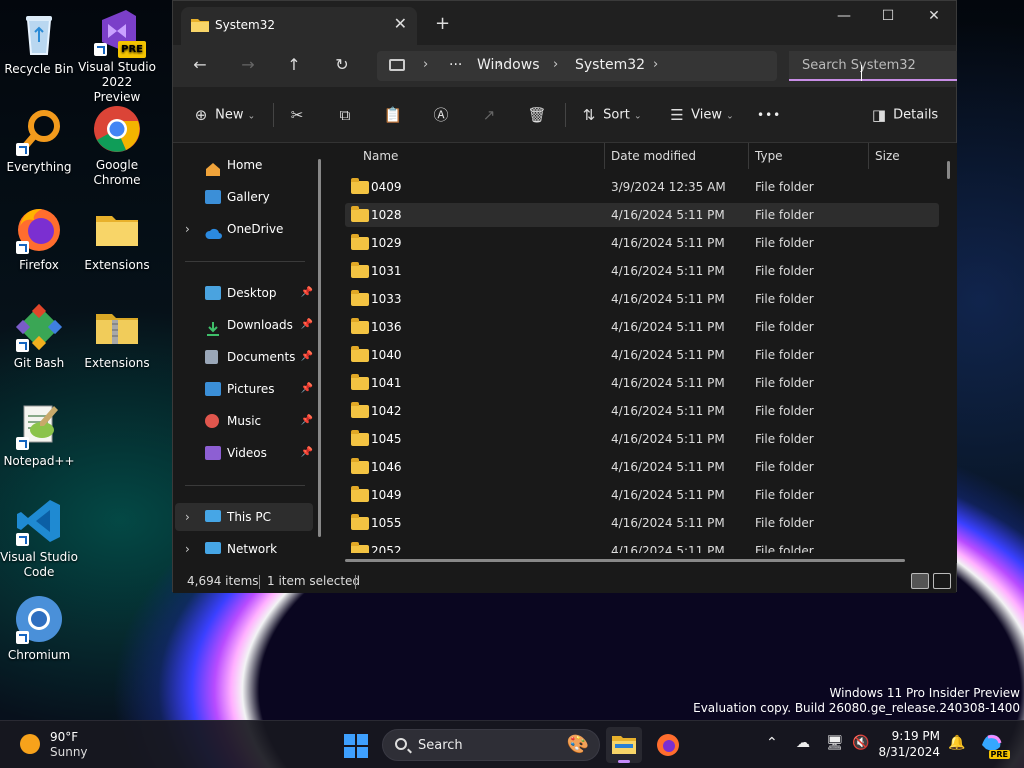 This screenshot has height=768, width=1024. What do you see at coordinates (888, 17) in the screenshot?
I see `maximize-button: ☐` at bounding box center [888, 17].